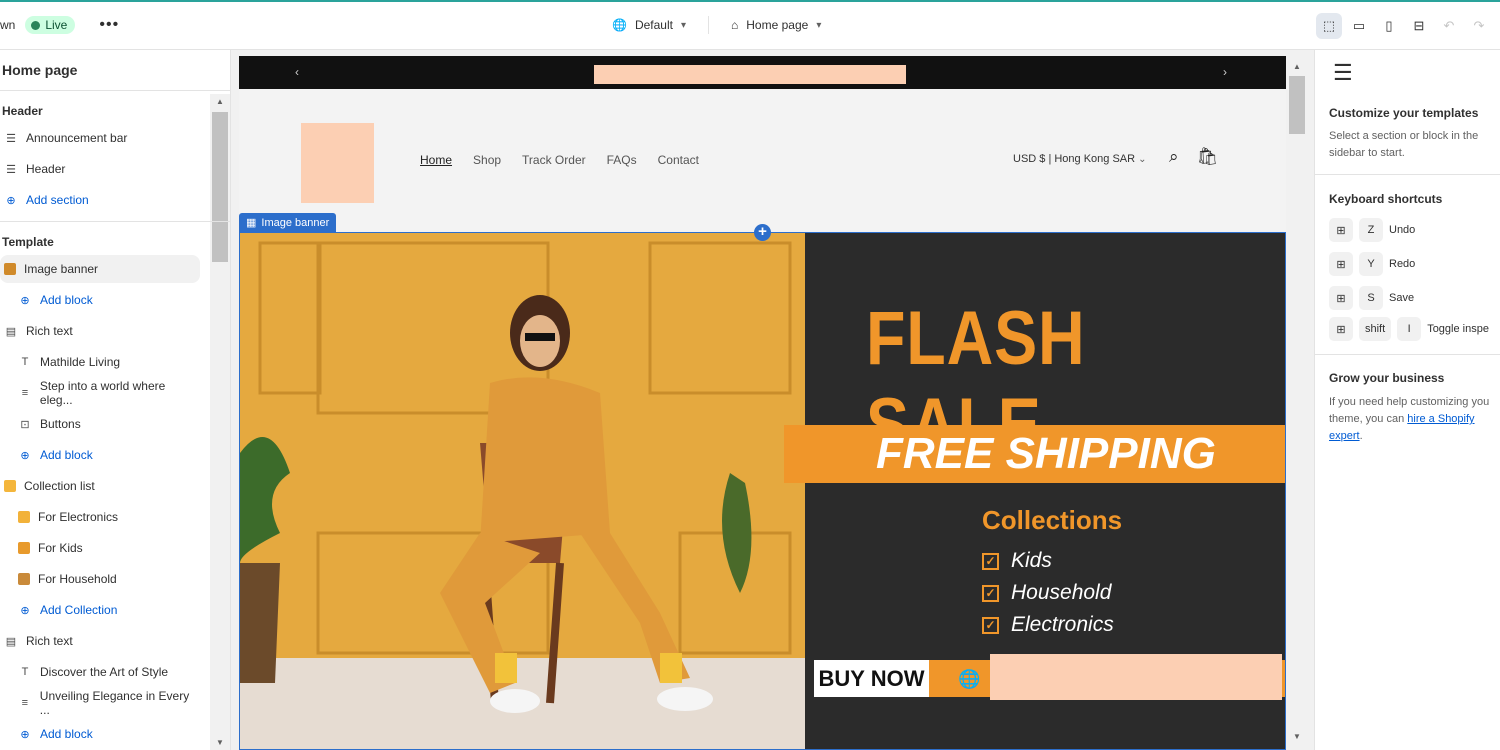 This screenshot has width=1500, height=750. Describe the element at coordinates (100, 424) in the screenshot. I see `block-buttons: ⊡ Buttons` at that location.